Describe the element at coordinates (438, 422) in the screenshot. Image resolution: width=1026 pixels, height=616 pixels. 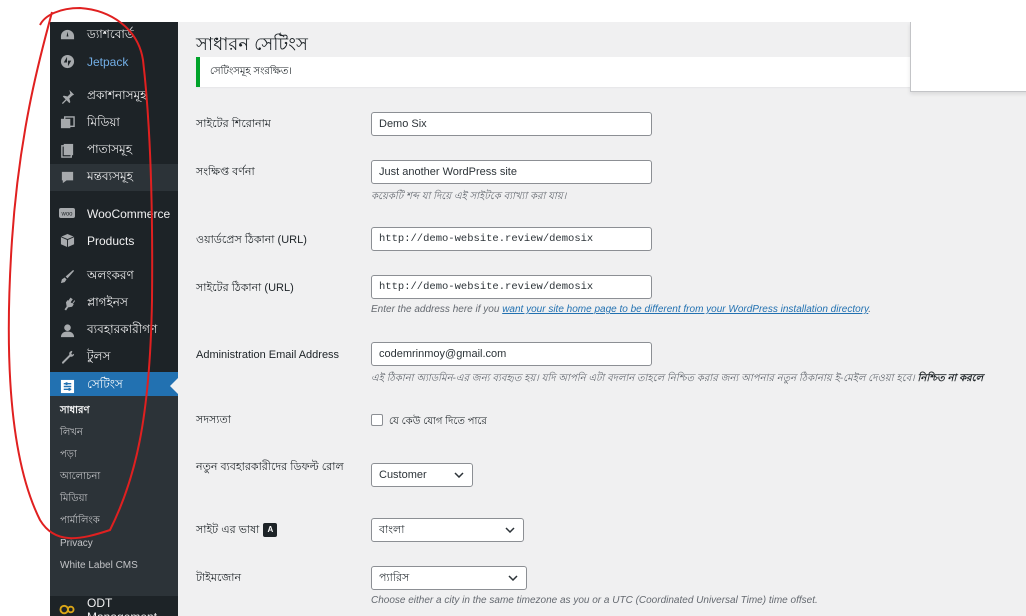
I see `membership-checkbox-label: যে কেউ যোগ দিতে পারে` at that location.